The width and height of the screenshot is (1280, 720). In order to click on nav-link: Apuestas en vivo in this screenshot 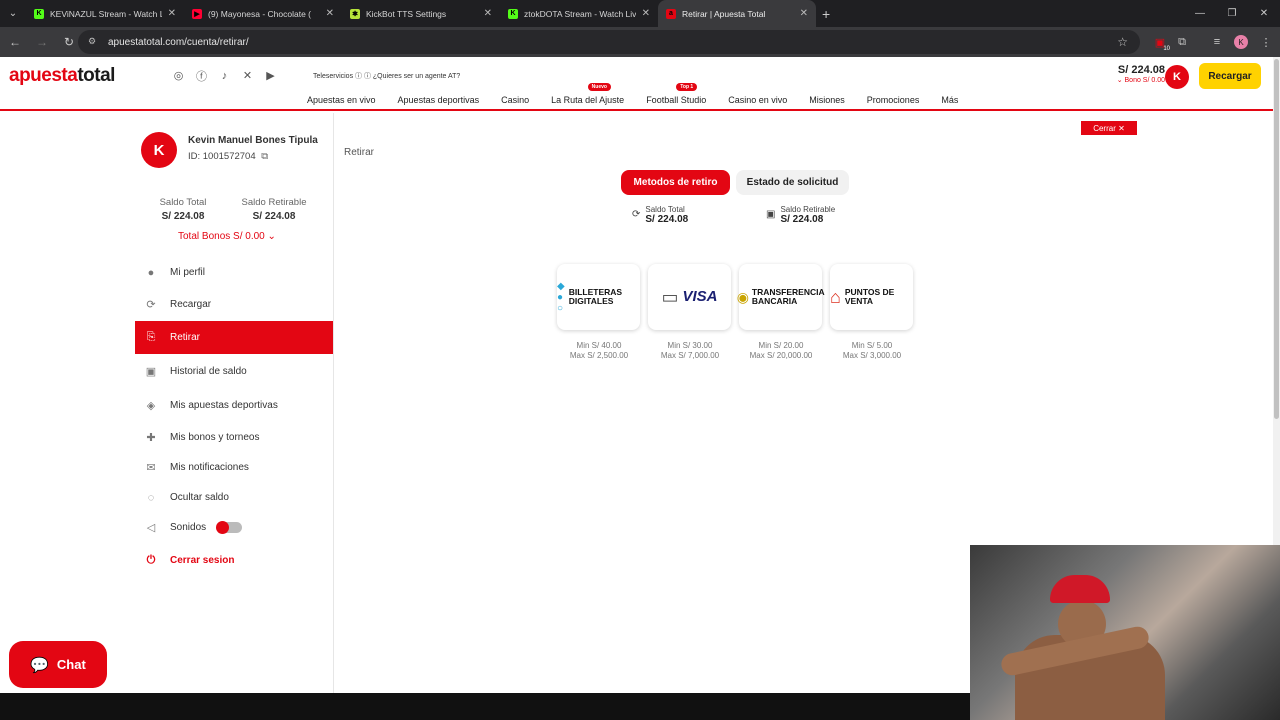, I will do `click(341, 100)`.